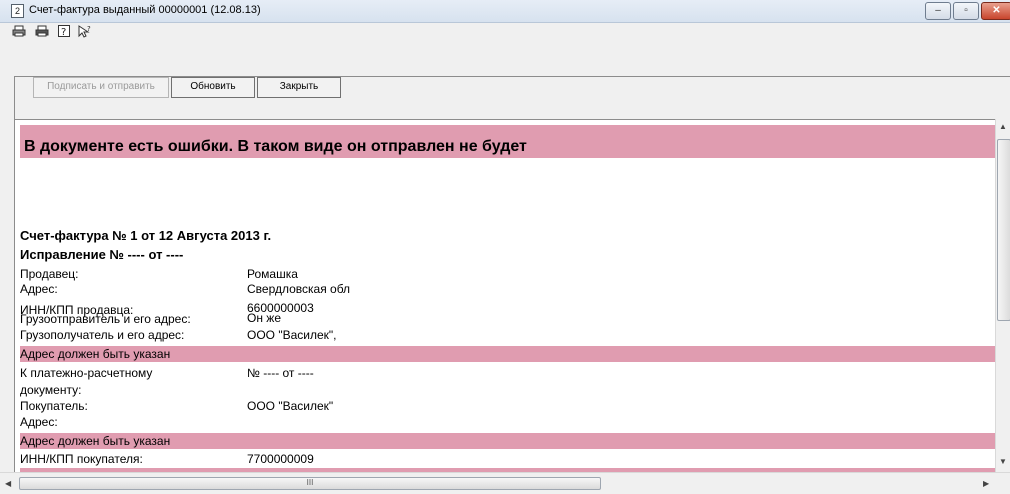 This screenshot has width=1010, height=494. Describe the element at coordinates (299, 289) in the screenshot. I see `field-value: Свердловская обл` at that location.